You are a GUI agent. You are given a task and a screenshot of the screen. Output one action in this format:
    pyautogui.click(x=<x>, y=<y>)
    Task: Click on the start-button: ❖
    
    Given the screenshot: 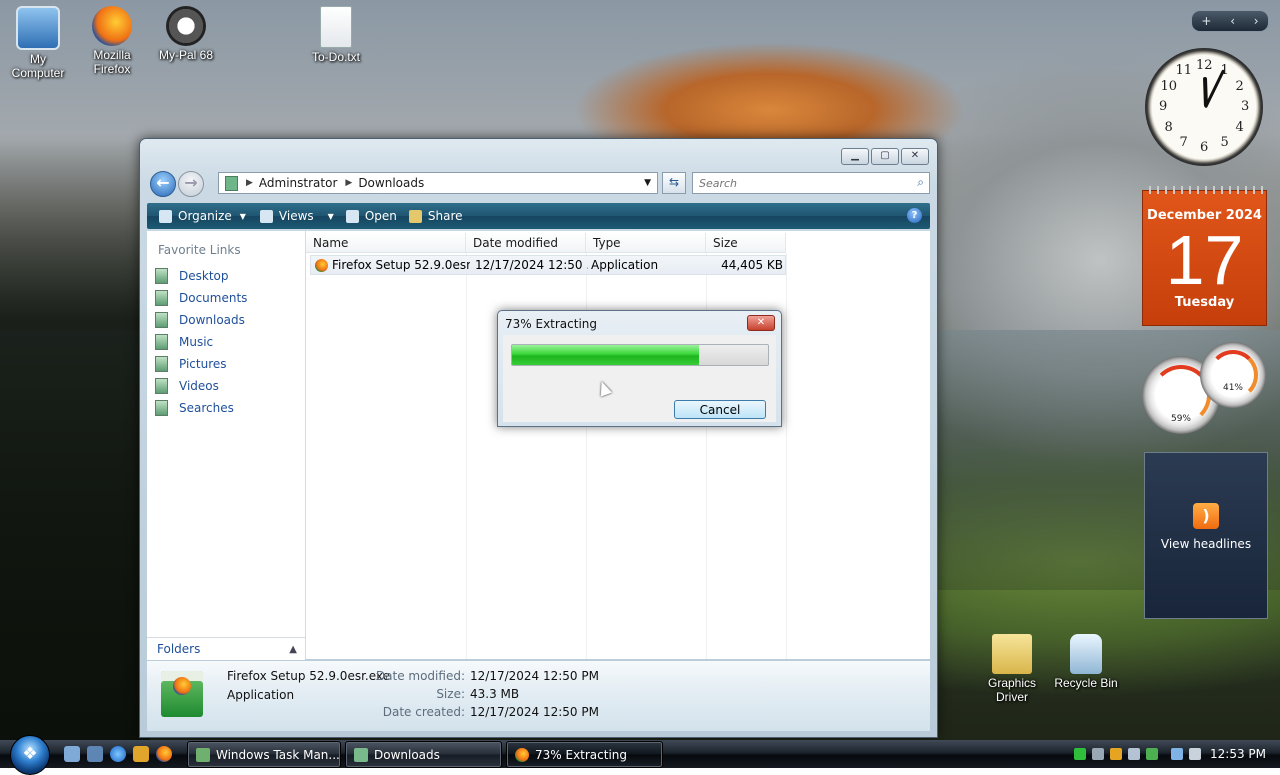 What is the action you would take?
    pyautogui.click(x=30, y=755)
    